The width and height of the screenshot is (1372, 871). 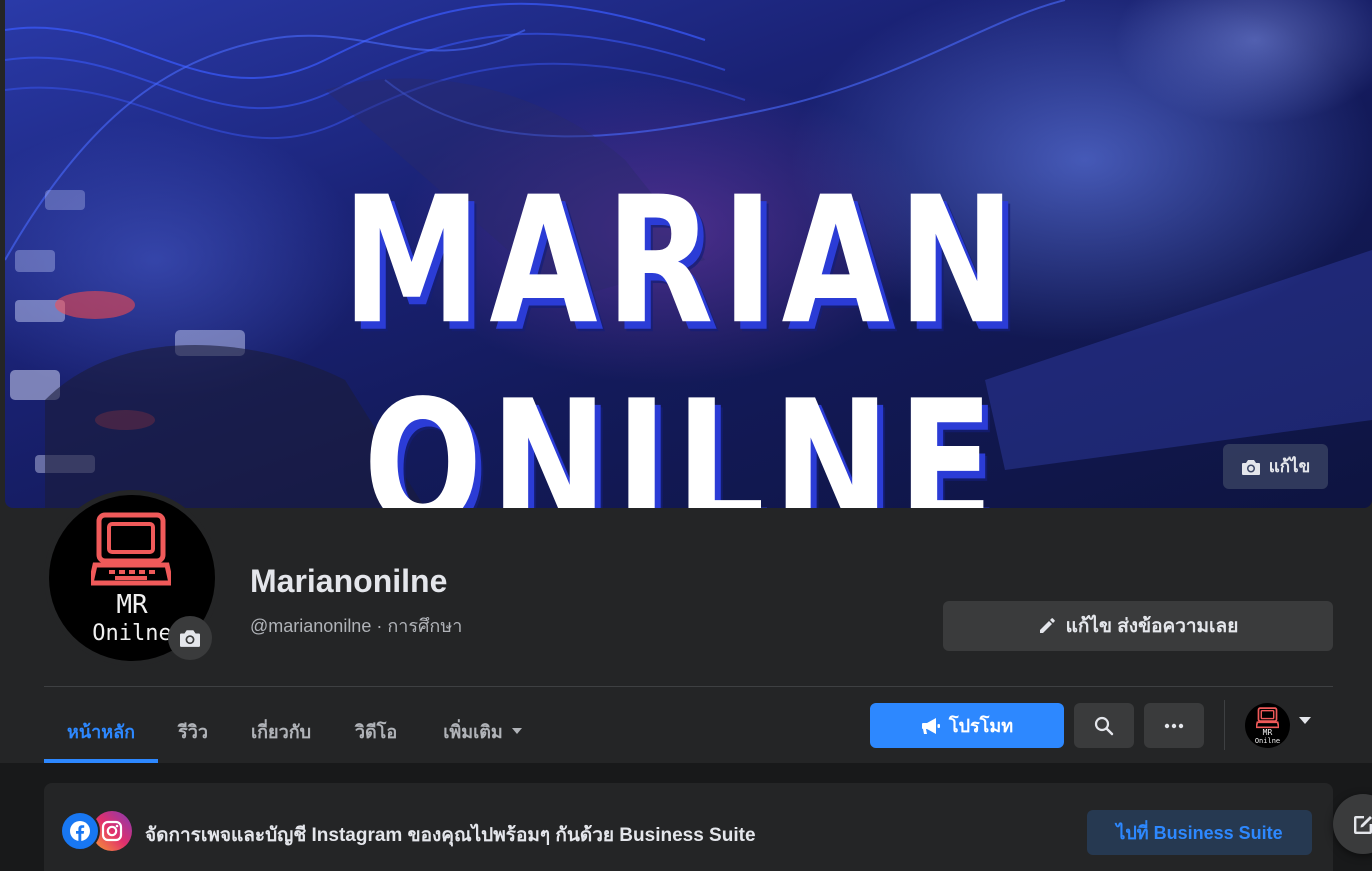 I want to click on tab-about: เกี่ยวกับ, so click(x=281, y=731).